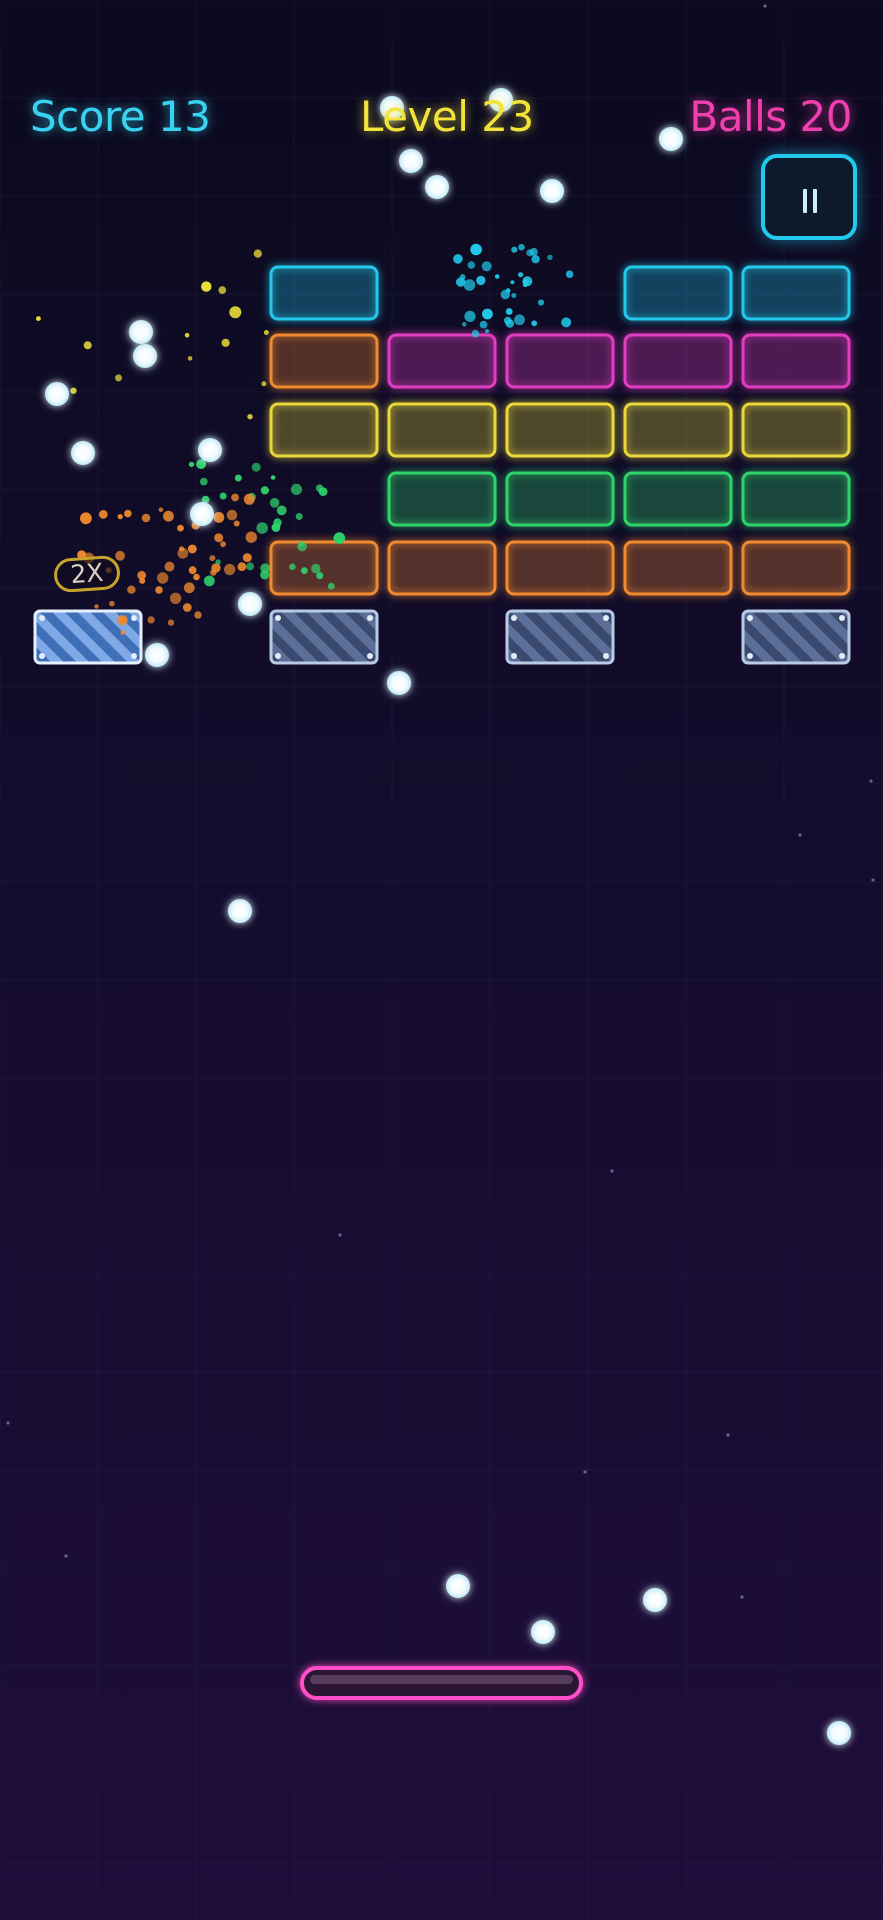 This screenshot has height=1920, width=883. I want to click on level-label: Level 23, so click(447, 116).